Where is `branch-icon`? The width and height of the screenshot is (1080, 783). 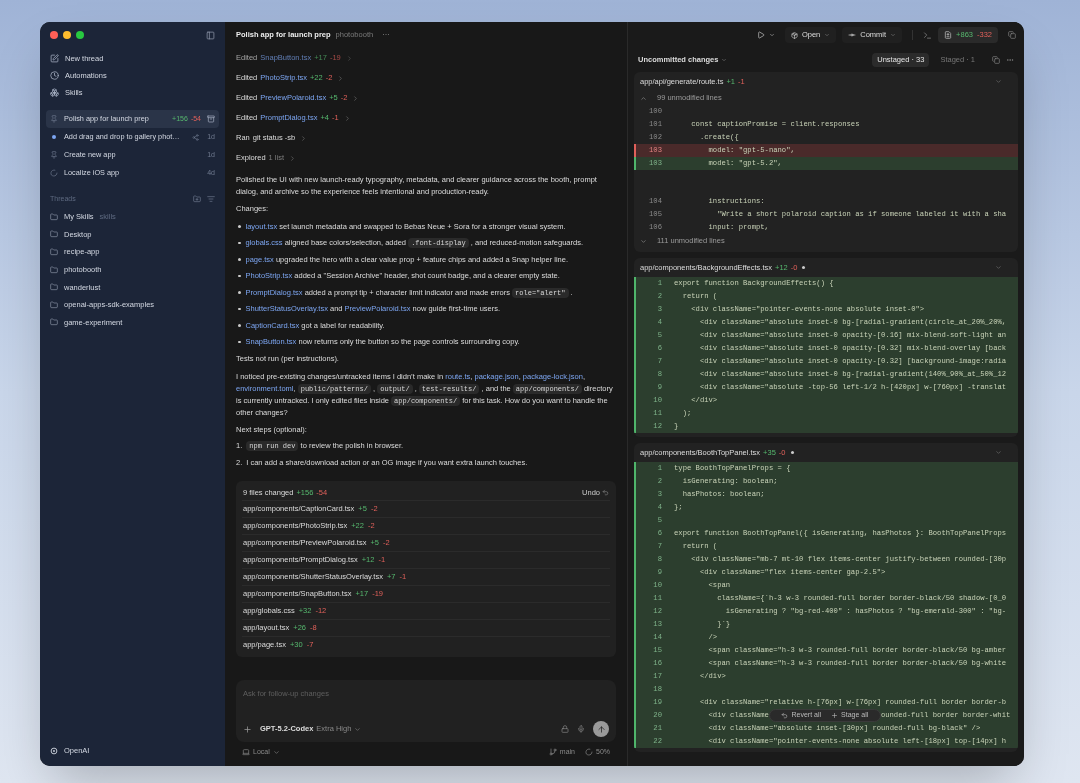
branch-icon is located at coordinates (552, 752).